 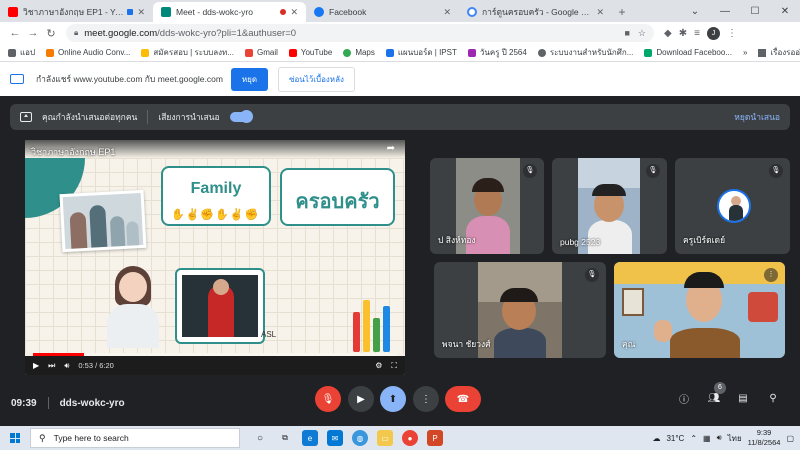 What do you see at coordinates (622, 12) in the screenshot?
I see `new-tab-button: +` at bounding box center [622, 12].